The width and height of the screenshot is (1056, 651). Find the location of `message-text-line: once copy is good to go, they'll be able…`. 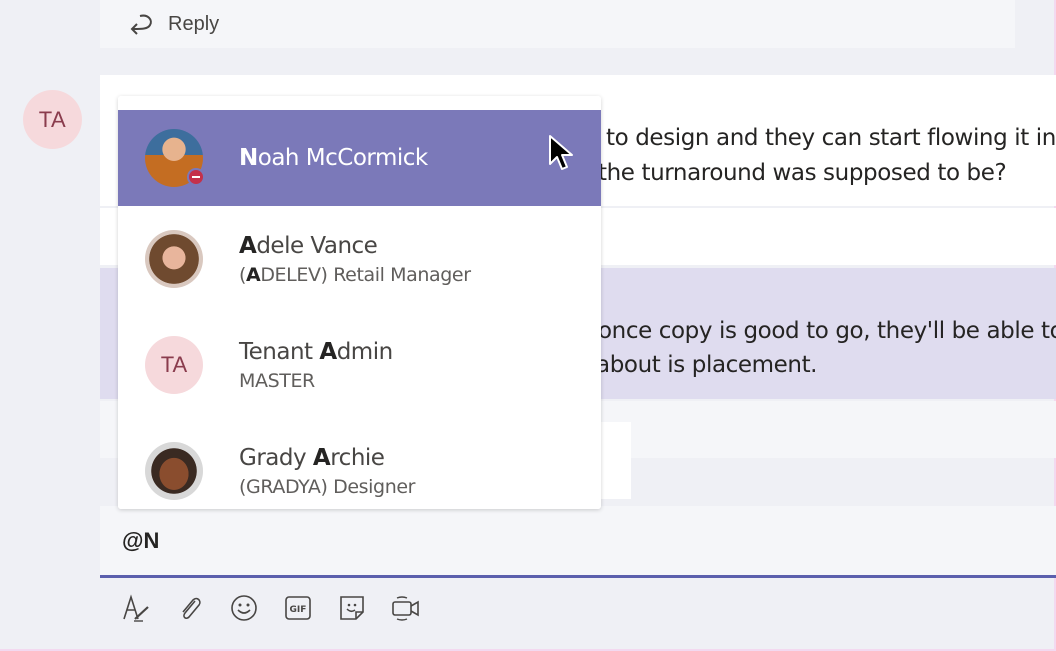

message-text-line: once copy is good to go, they'll be able… is located at coordinates (827, 331).